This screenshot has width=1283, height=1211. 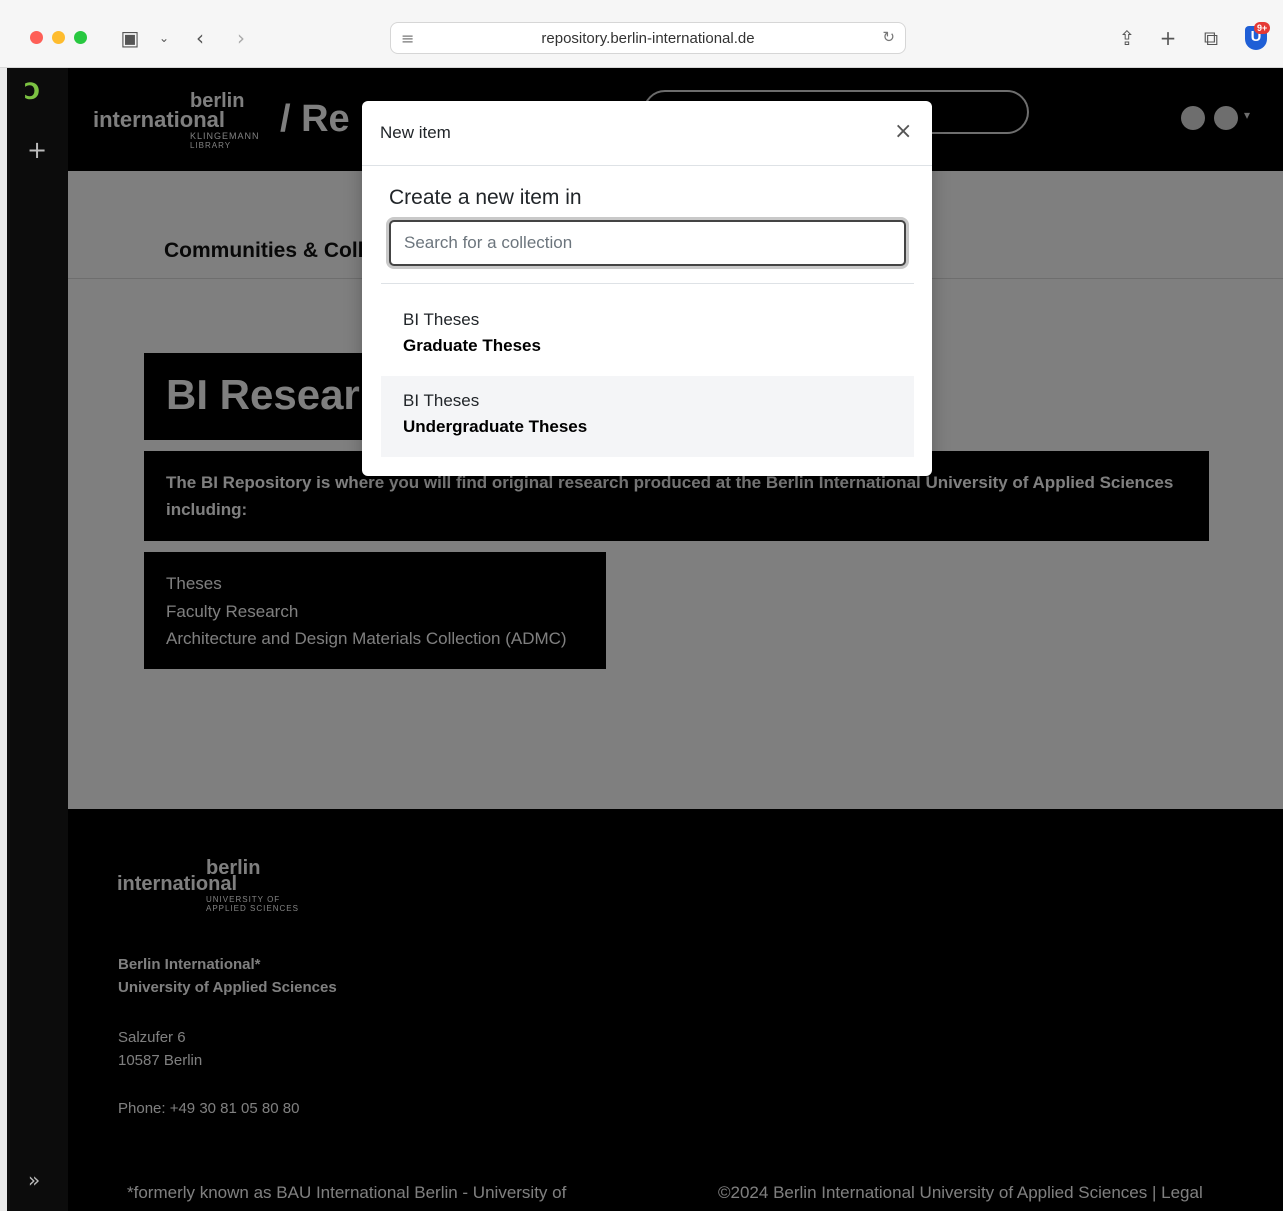 I want to click on collection-result-graduate-theses: BI Theses Graduate Theses, so click(x=647, y=335).